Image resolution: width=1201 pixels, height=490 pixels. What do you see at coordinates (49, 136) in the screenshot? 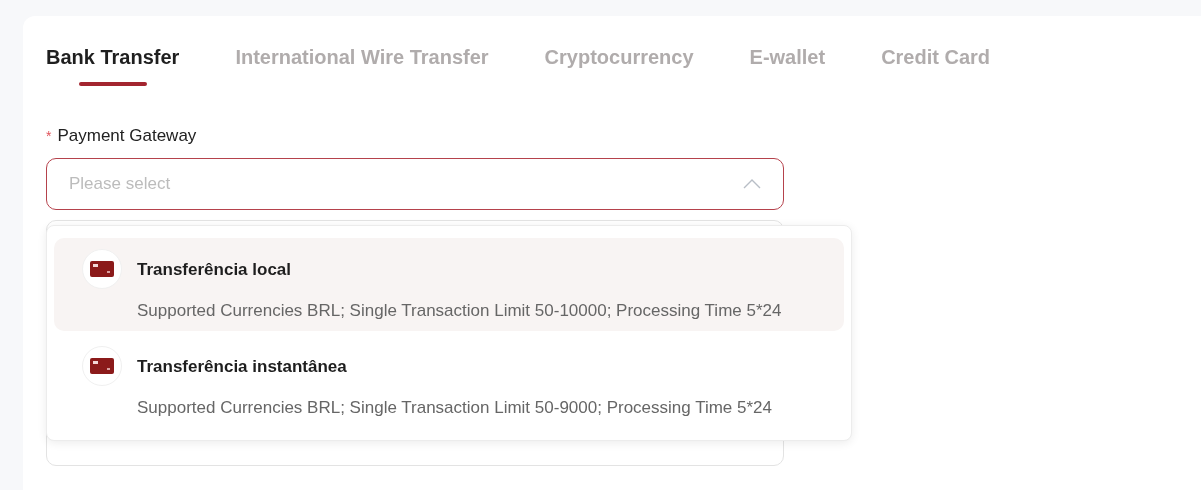
I see `required-mark: *` at bounding box center [49, 136].